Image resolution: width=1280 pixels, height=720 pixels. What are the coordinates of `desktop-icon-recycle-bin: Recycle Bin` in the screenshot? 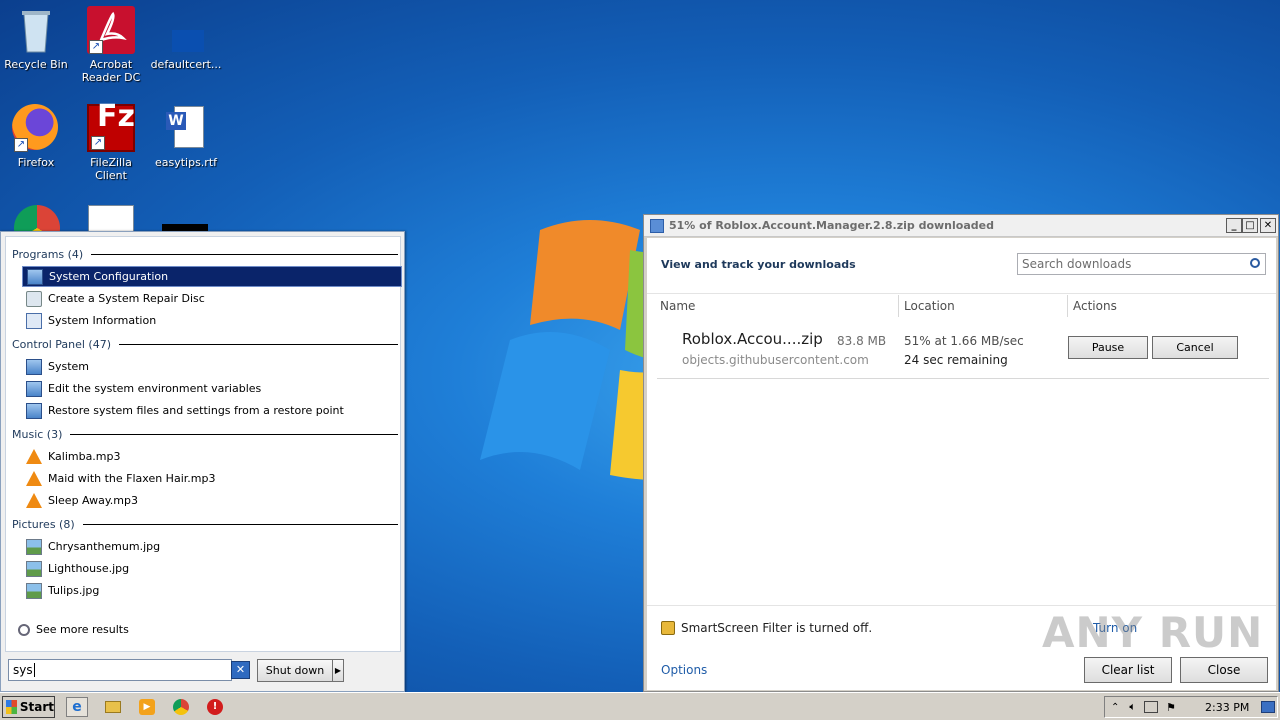 It's located at (37, 35).